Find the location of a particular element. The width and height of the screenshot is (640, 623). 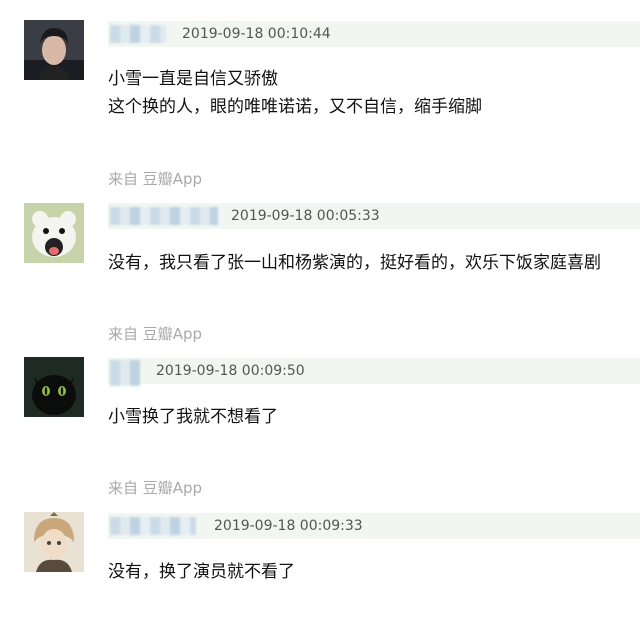

comment-text-line: 这个换的人，眼的唯唯诺诺，又不自信，缩手缩脚 is located at coordinates (295, 107).